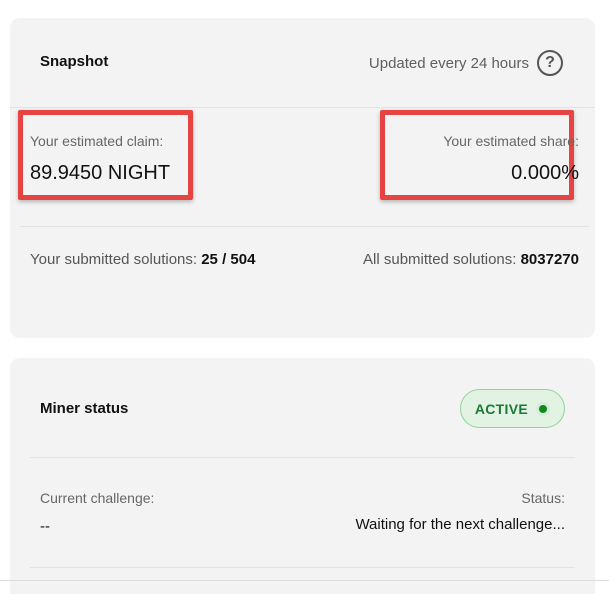  I want to click on miner-divider-bottom, so click(302, 567).